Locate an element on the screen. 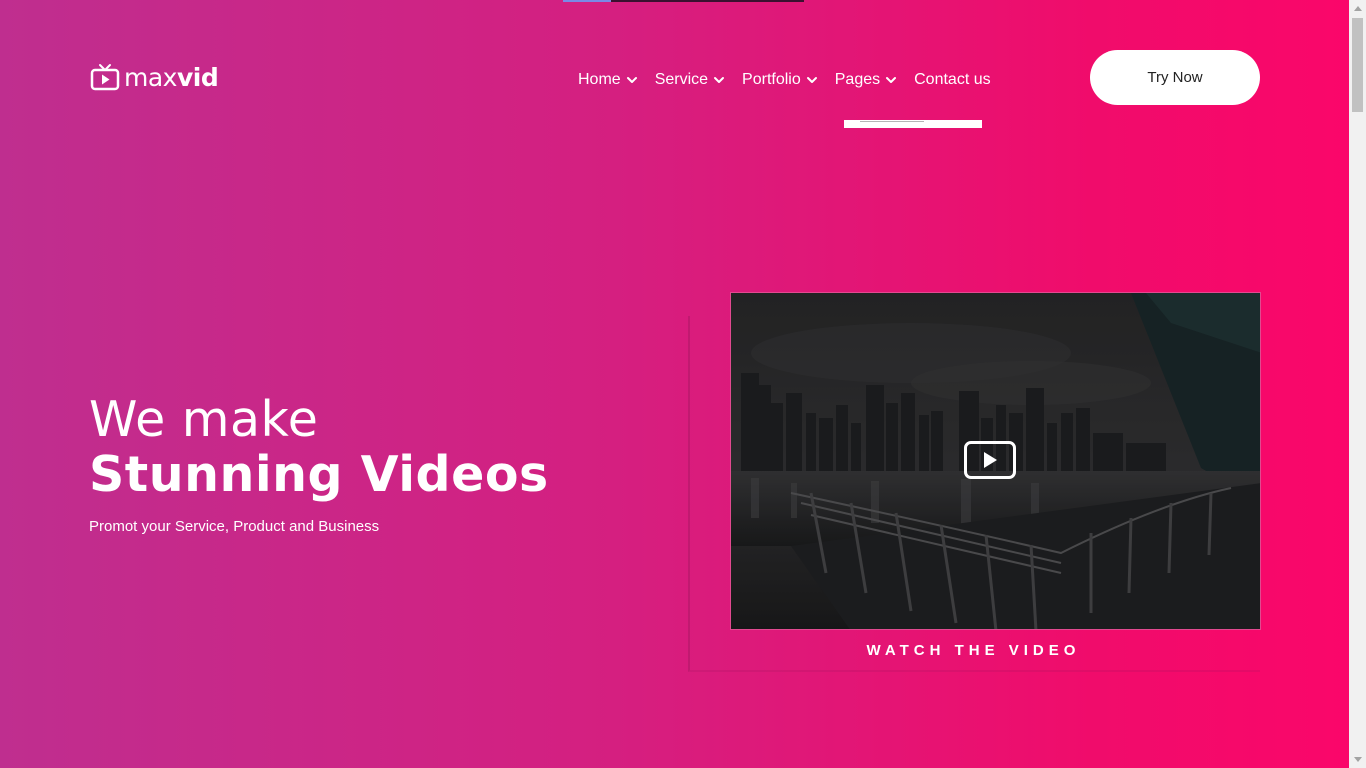 This screenshot has height=768, width=1366. hero-title-line2: Stunning Videos is located at coordinates (319, 474).